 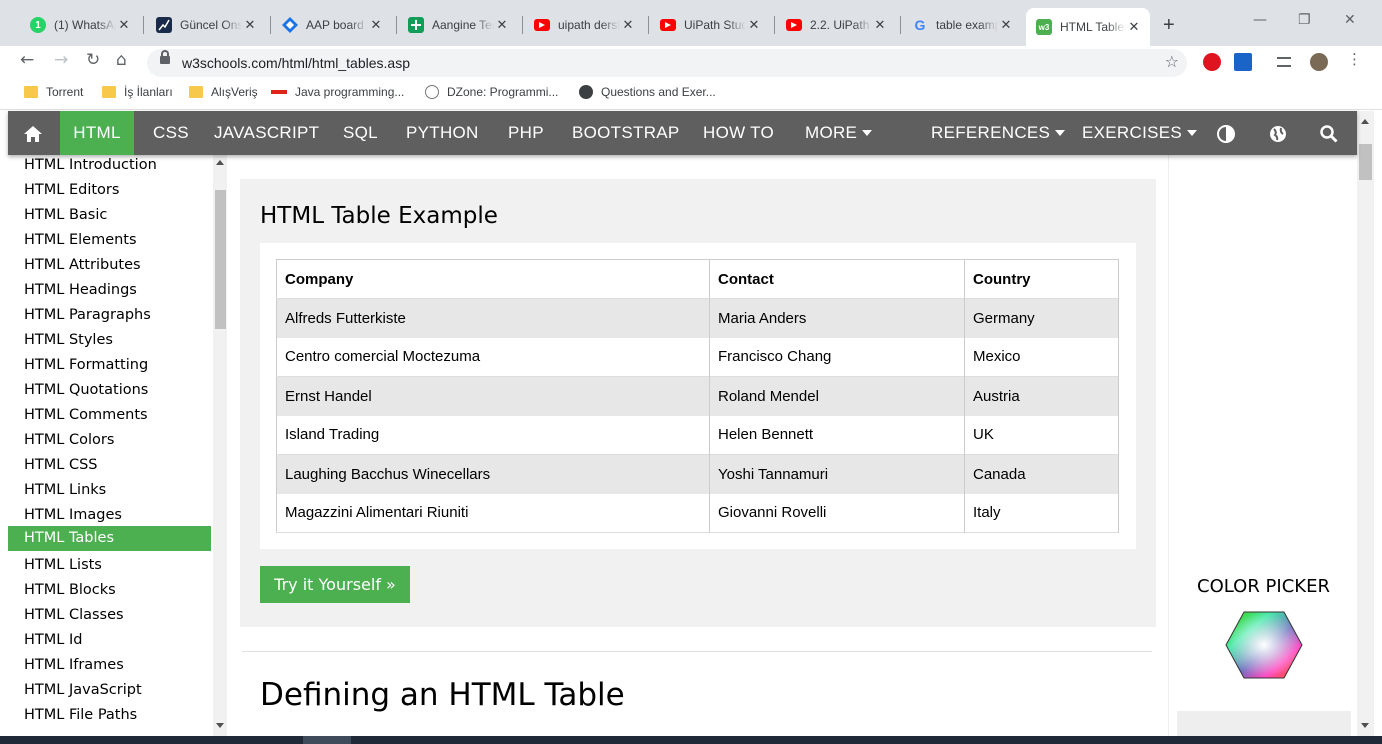 I want to click on sidebar-item-html-elements: HTML Elements, so click(x=109, y=242).